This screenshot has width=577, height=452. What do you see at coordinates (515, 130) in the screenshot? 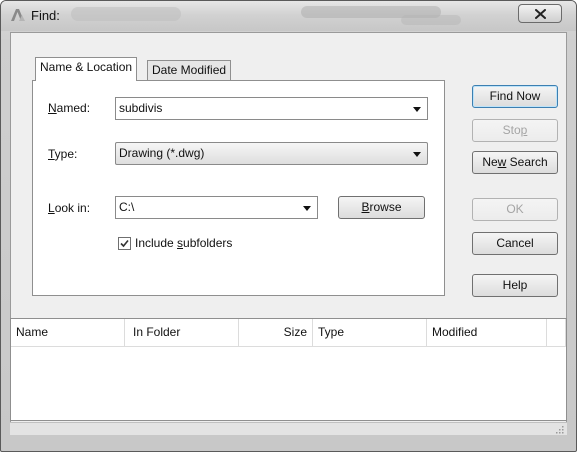
I see `stop-button: Stop` at bounding box center [515, 130].